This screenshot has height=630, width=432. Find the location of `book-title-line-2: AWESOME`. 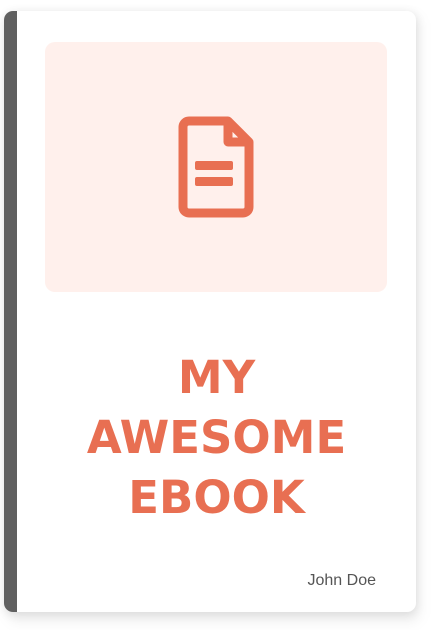

book-title-line-2: AWESOME is located at coordinates (216, 437).